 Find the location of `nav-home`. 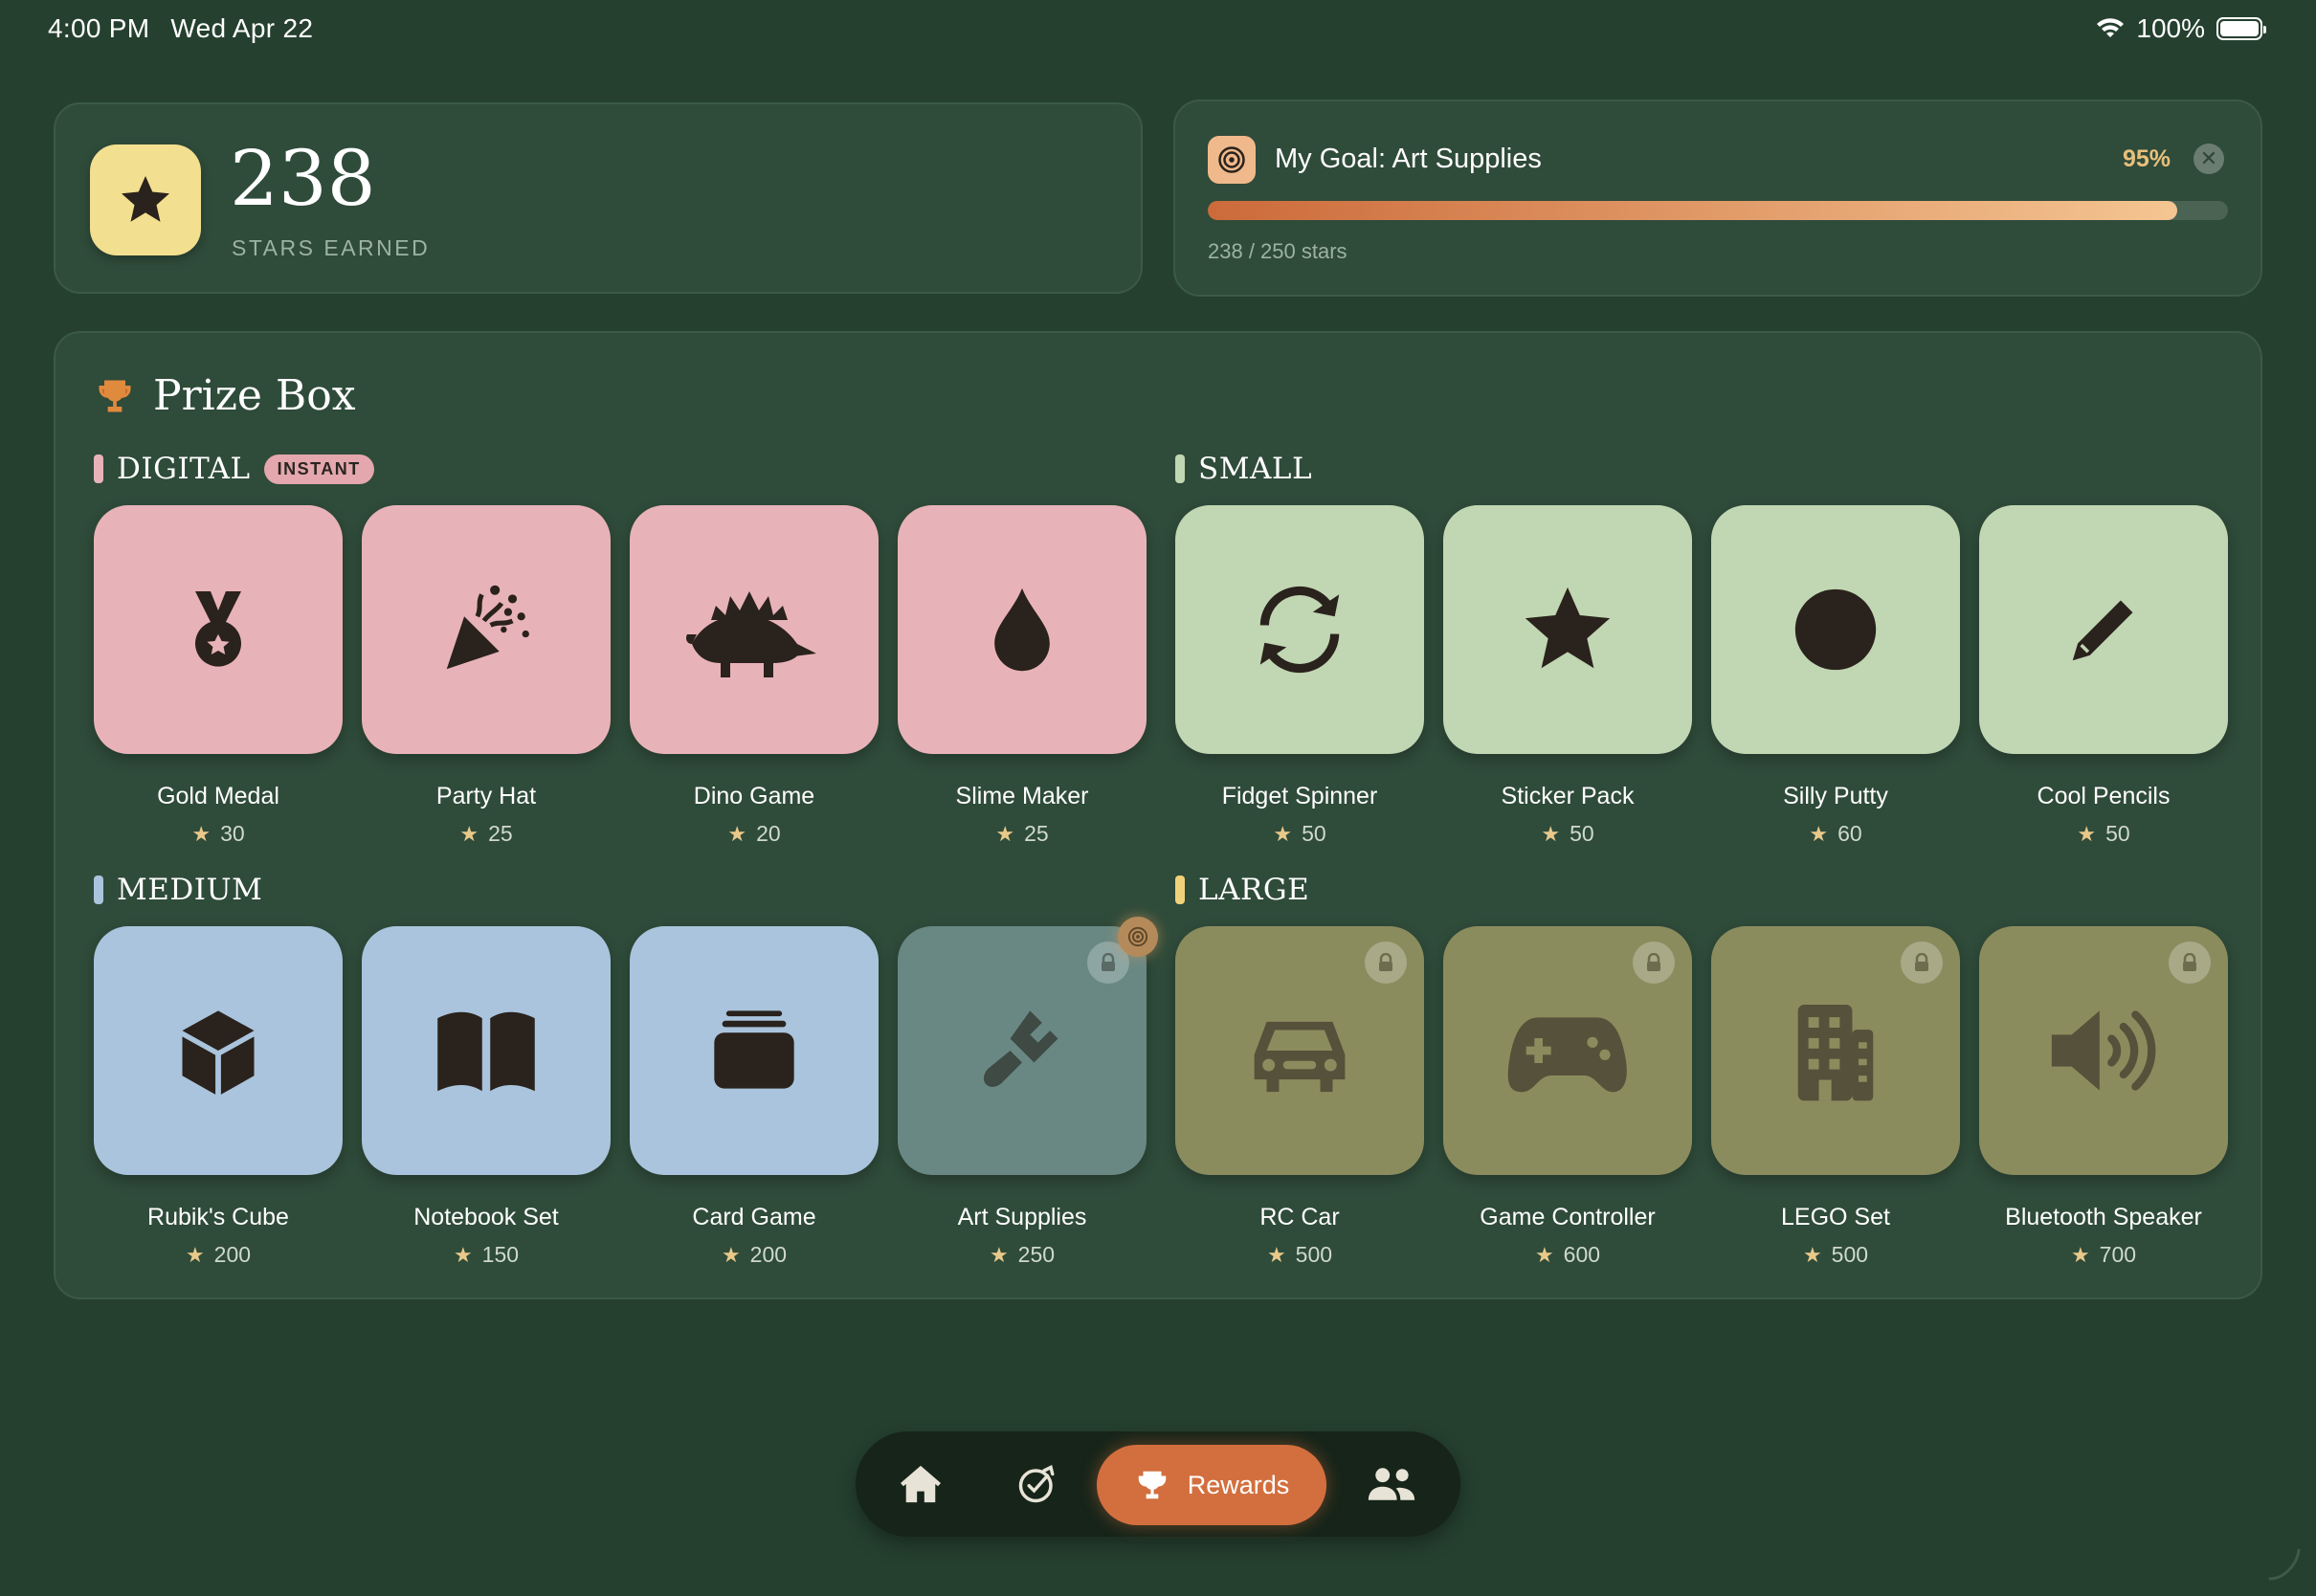

nav-home is located at coordinates (920, 1484).